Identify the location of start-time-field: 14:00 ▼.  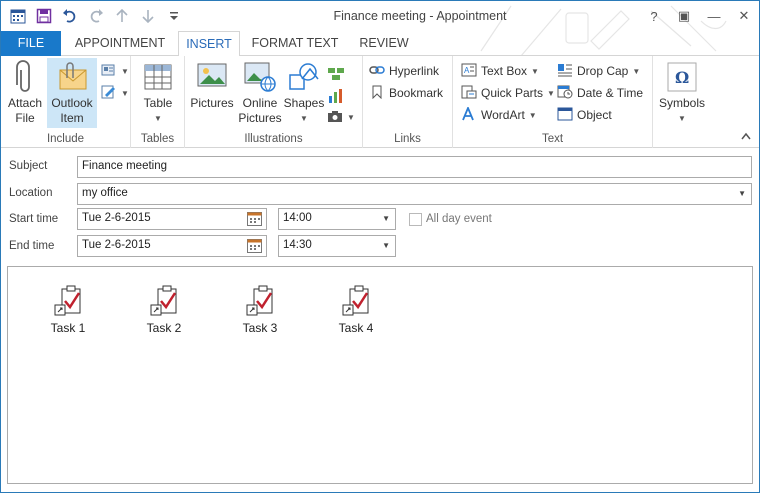
(337, 219).